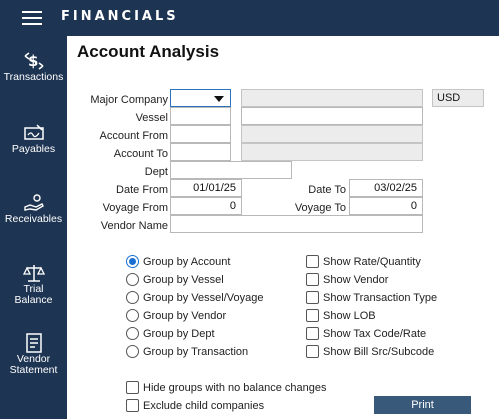 This screenshot has width=499, height=419. I want to click on sidebar-item-label: Trial Balance, so click(33, 294).